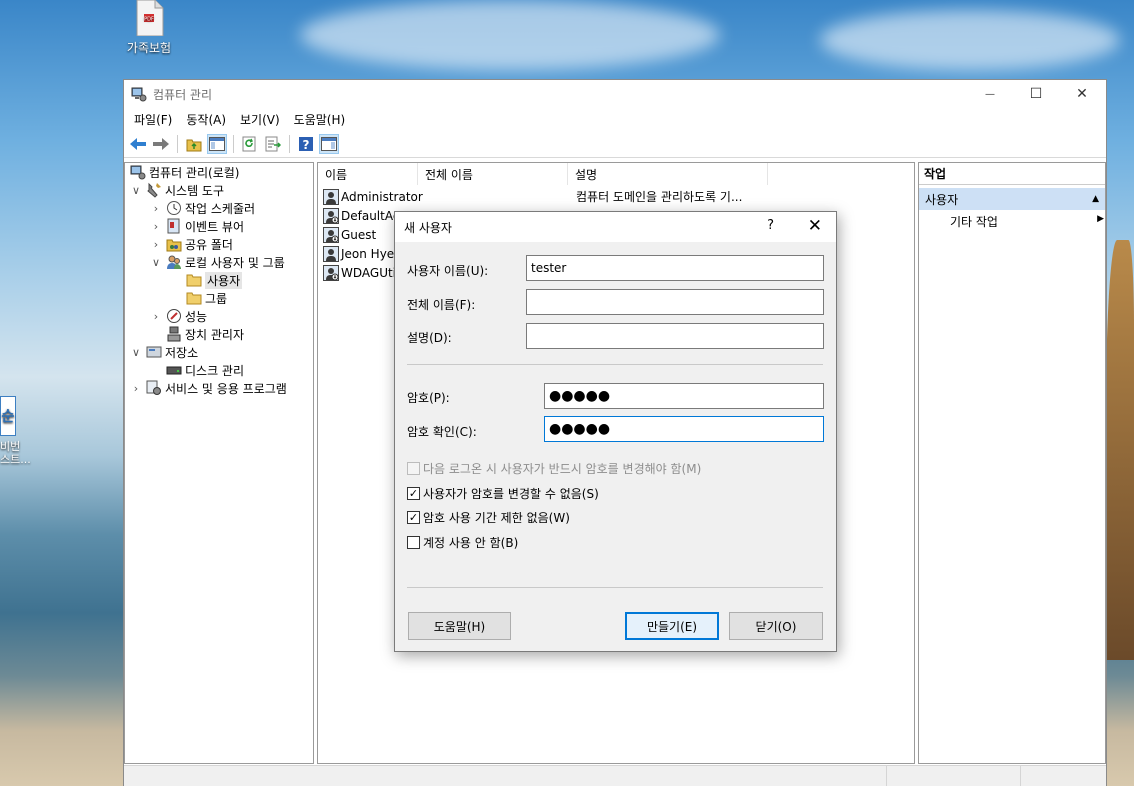  What do you see at coordinates (178, 316) in the screenshot?
I see `tree-item-performance: › 성능` at bounding box center [178, 316].